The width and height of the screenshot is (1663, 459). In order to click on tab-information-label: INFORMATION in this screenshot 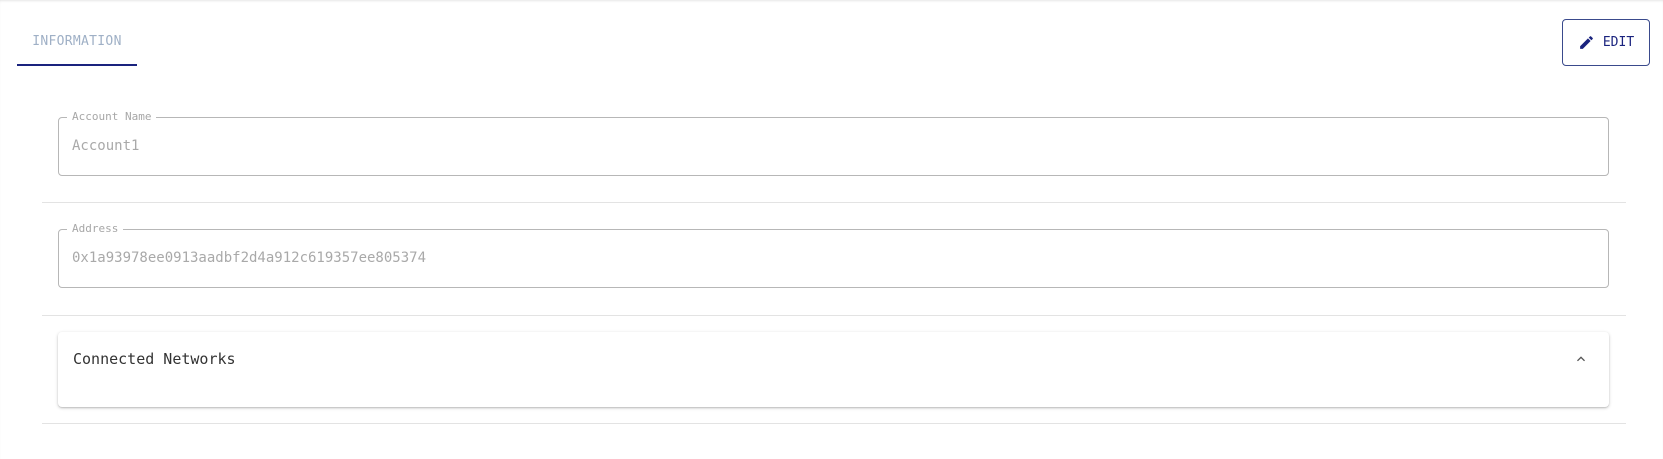, I will do `click(77, 41)`.